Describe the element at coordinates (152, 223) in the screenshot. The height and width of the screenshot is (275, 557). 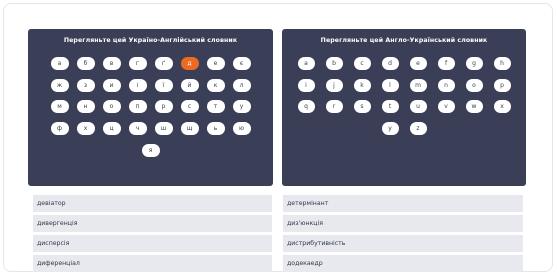
I see `word-link: дивергенція` at that location.